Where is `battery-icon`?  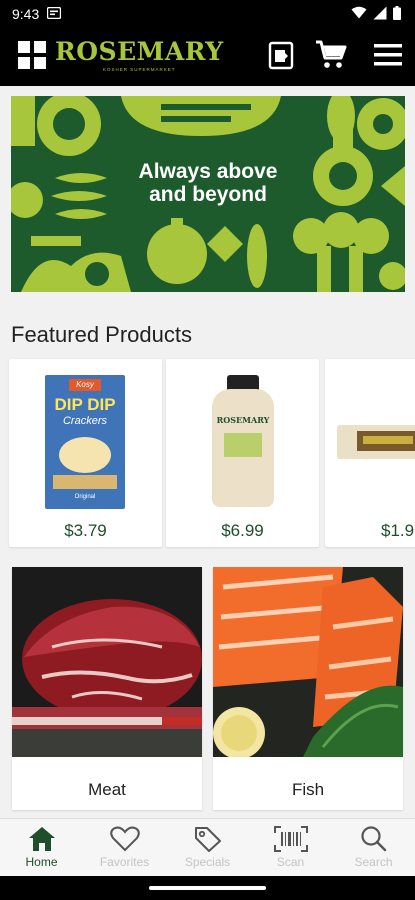 battery-icon is located at coordinates (397, 14).